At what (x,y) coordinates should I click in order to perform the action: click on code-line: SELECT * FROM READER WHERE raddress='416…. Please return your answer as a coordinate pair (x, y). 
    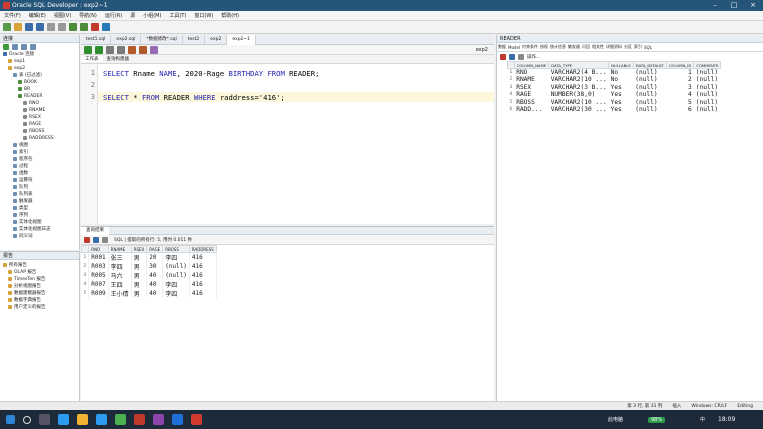
    Looking at the image, I should click on (194, 97).